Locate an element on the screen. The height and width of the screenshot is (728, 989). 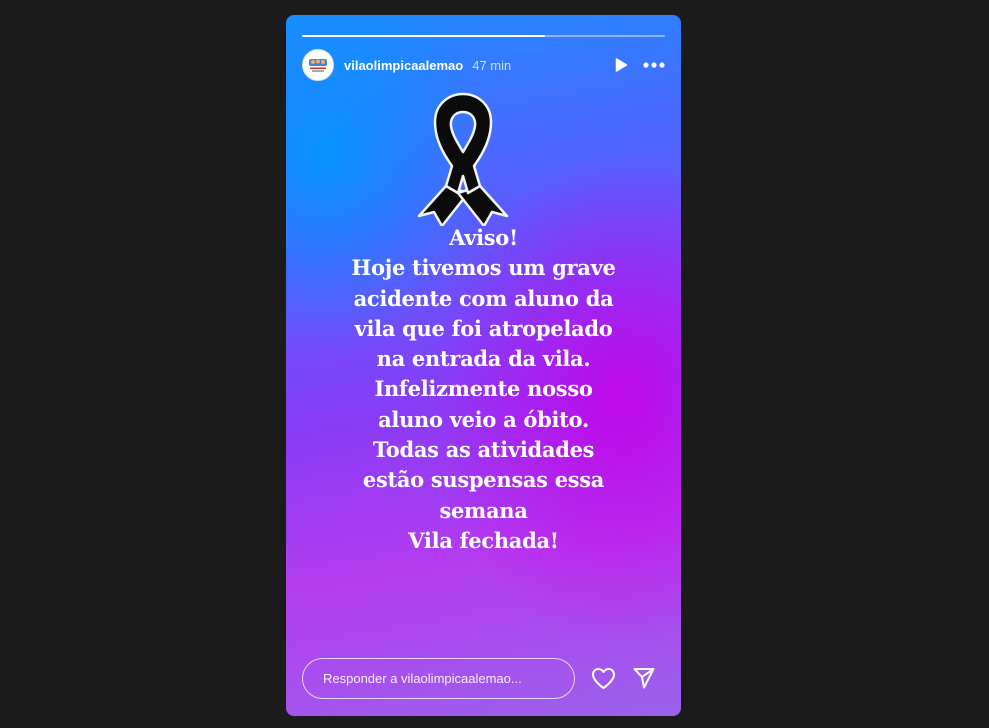
story-progress-fill is located at coordinates (424, 36).